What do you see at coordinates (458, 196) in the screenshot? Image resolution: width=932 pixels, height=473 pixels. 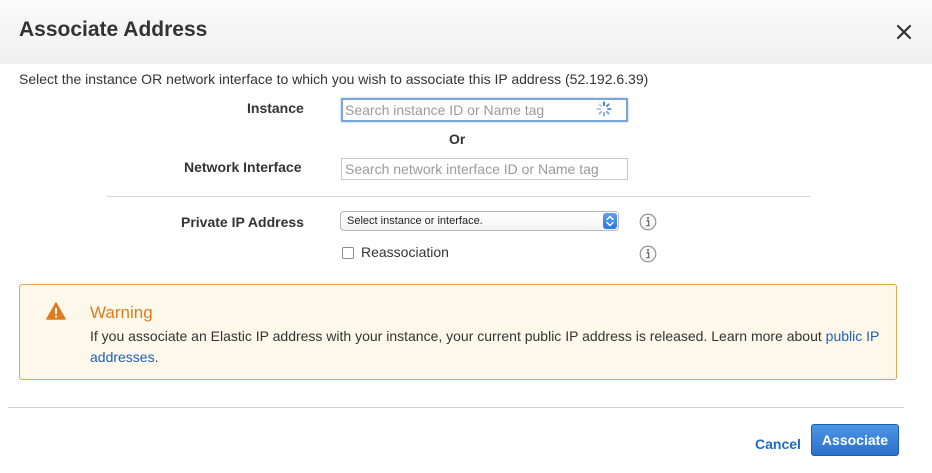 I see `section-divider` at bounding box center [458, 196].